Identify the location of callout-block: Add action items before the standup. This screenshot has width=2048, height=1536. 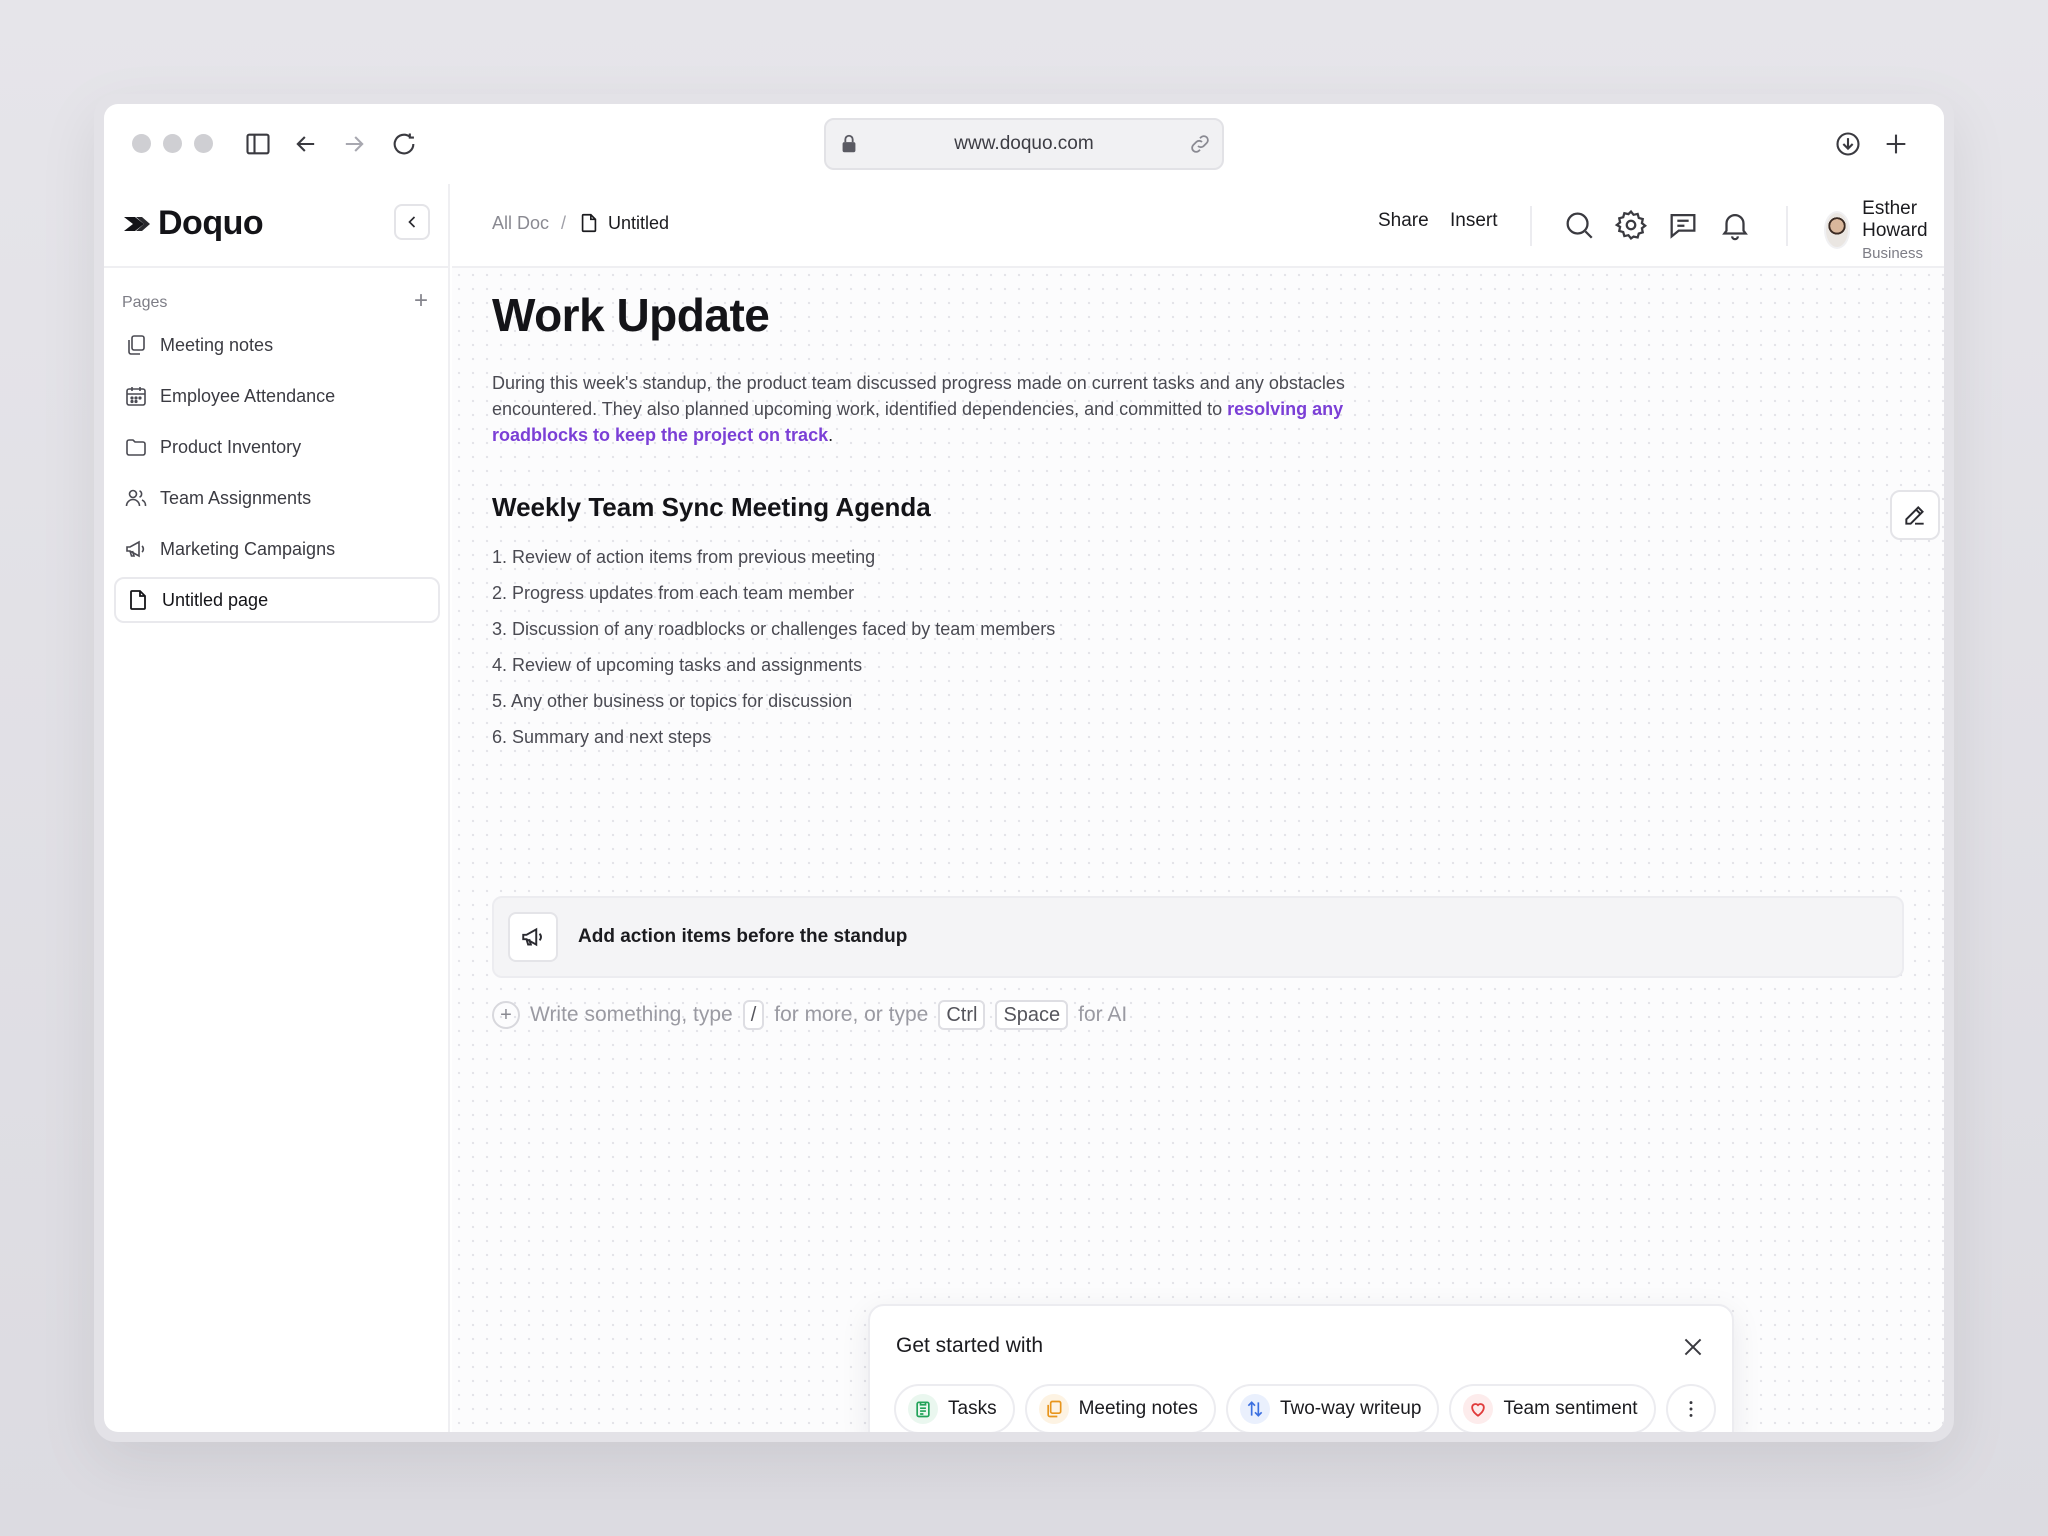
(1198, 937).